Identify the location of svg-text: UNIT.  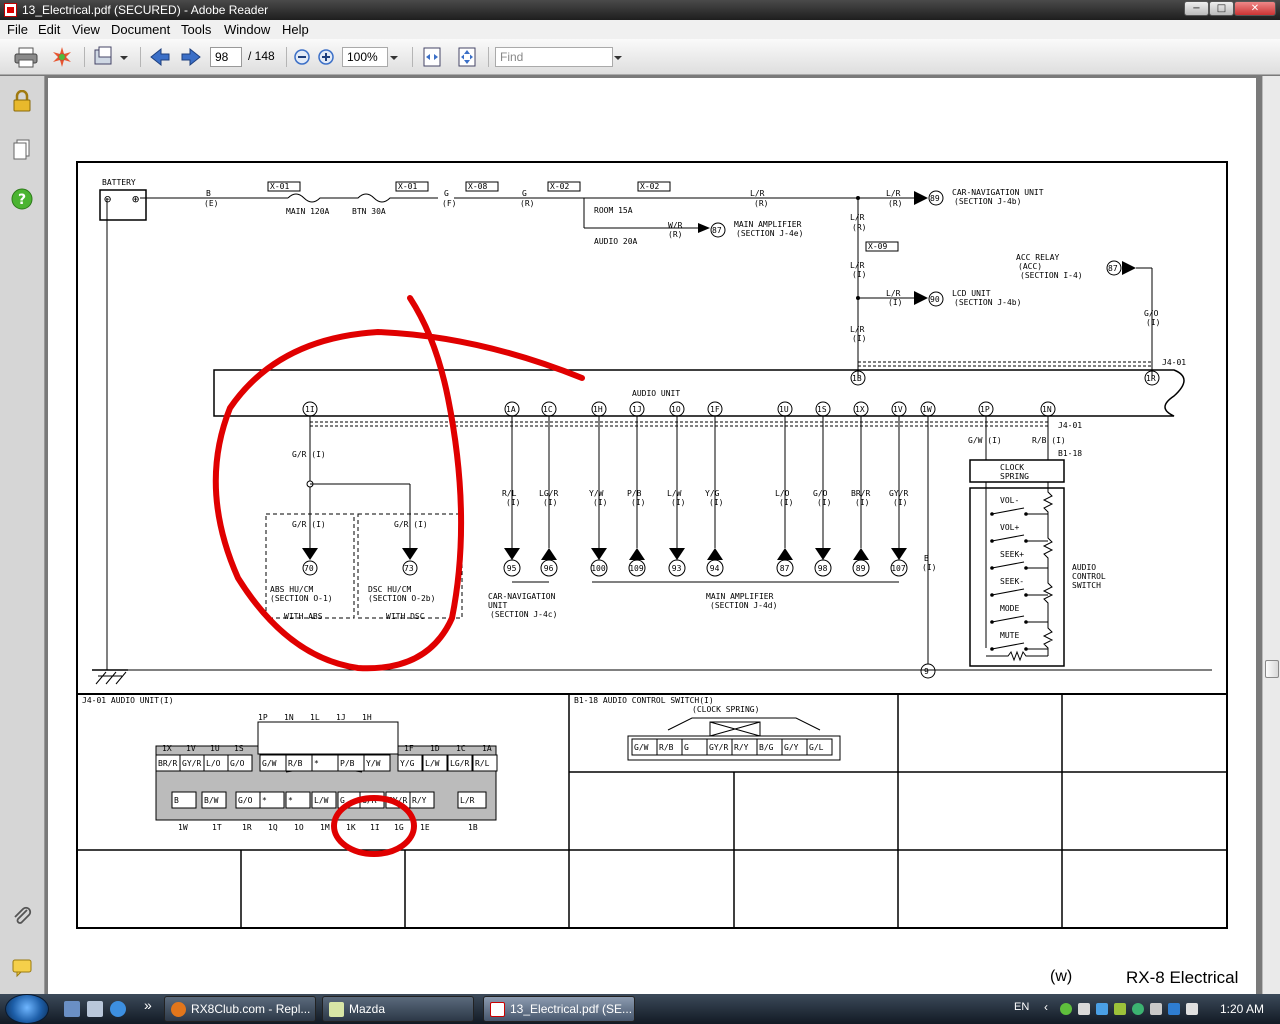
(497, 605).